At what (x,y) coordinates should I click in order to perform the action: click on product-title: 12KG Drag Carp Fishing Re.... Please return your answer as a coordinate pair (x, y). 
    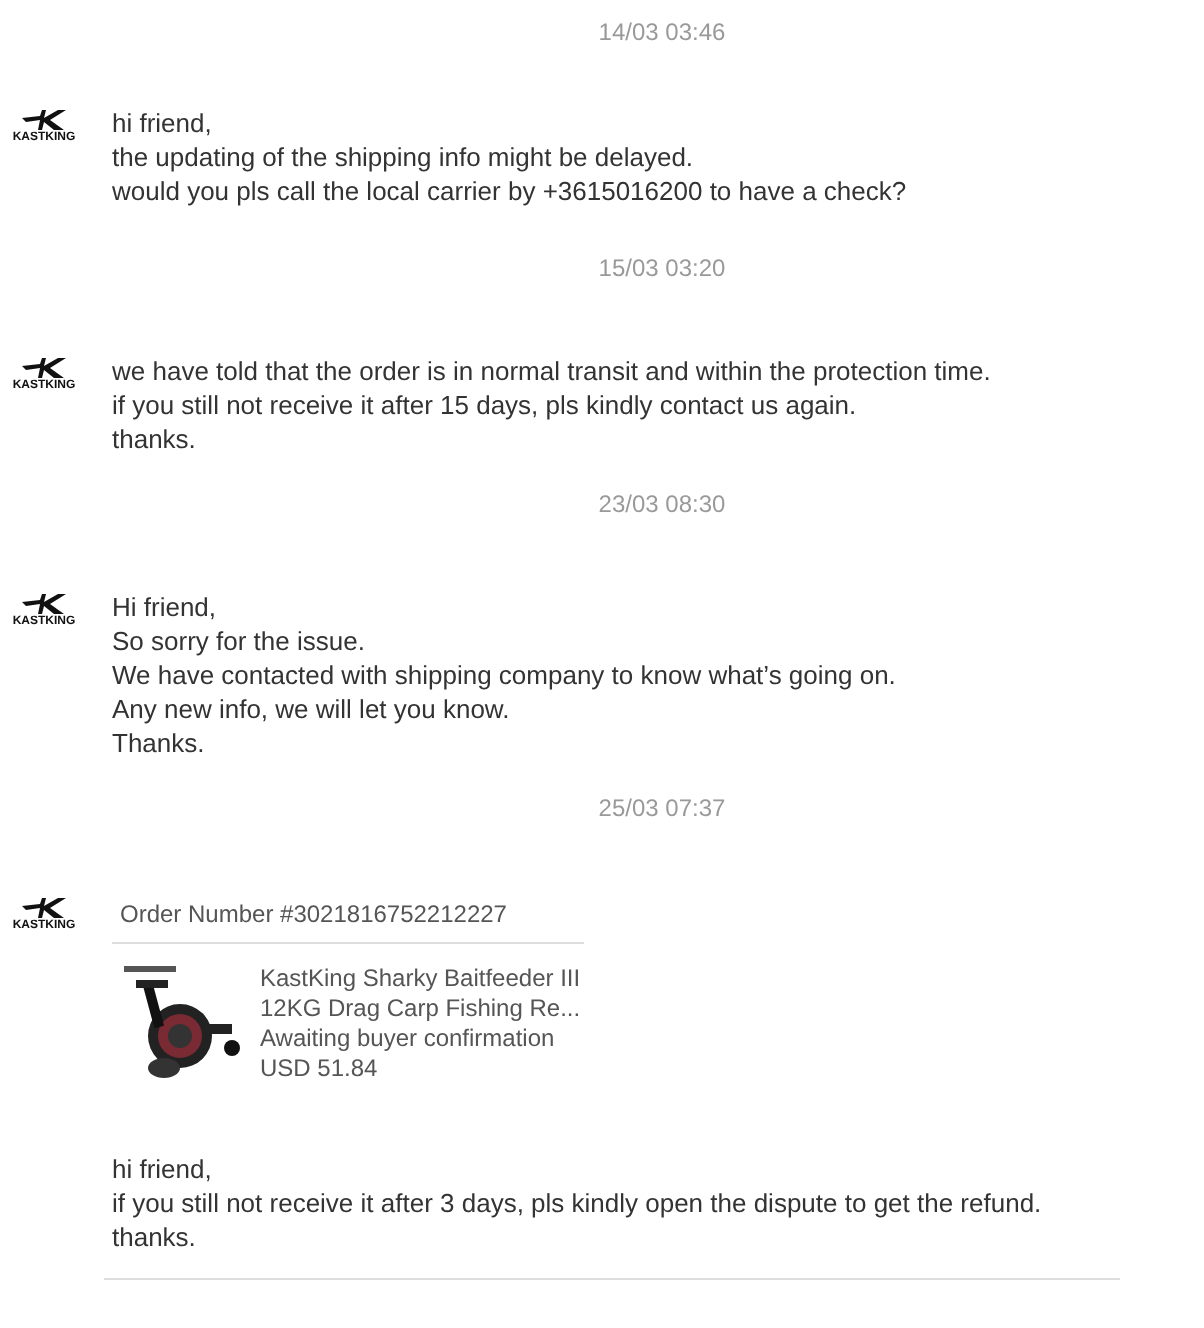
    Looking at the image, I should click on (420, 1009).